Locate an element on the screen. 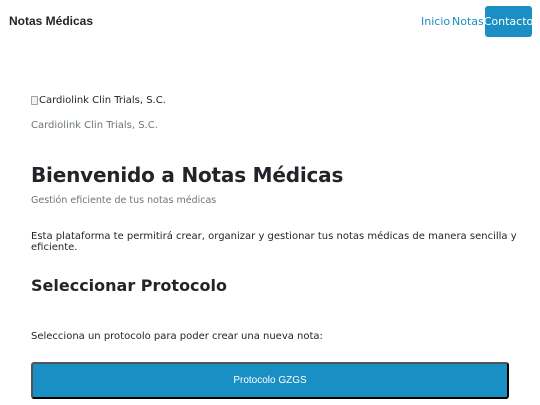 The width and height of the screenshot is (540, 405). nav-link-notas: Notas is located at coordinates (468, 21).